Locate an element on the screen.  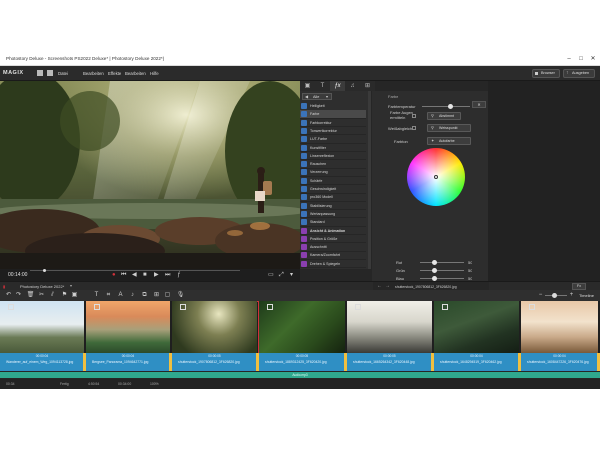
undo-icon: ↶ is located at coordinates (8, 295).